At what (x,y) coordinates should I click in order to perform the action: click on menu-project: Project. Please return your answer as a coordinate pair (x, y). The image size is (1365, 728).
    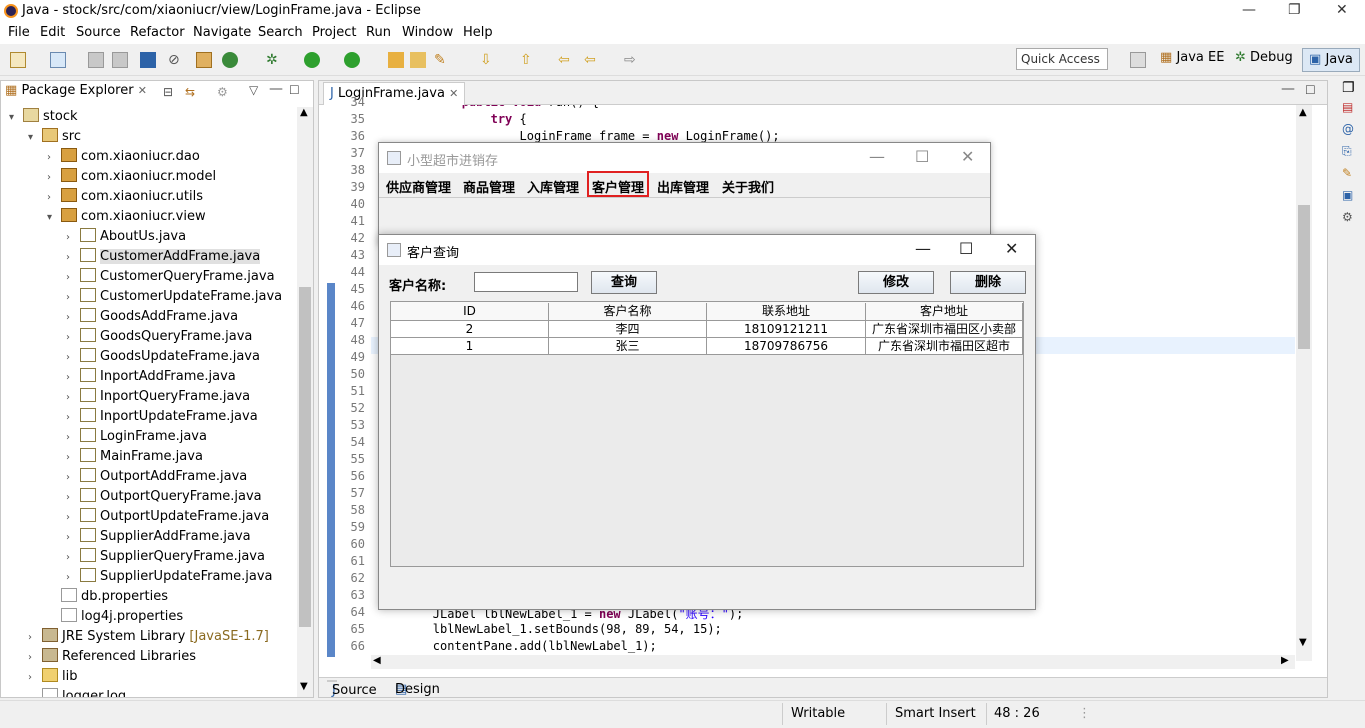
    Looking at the image, I should click on (334, 32).